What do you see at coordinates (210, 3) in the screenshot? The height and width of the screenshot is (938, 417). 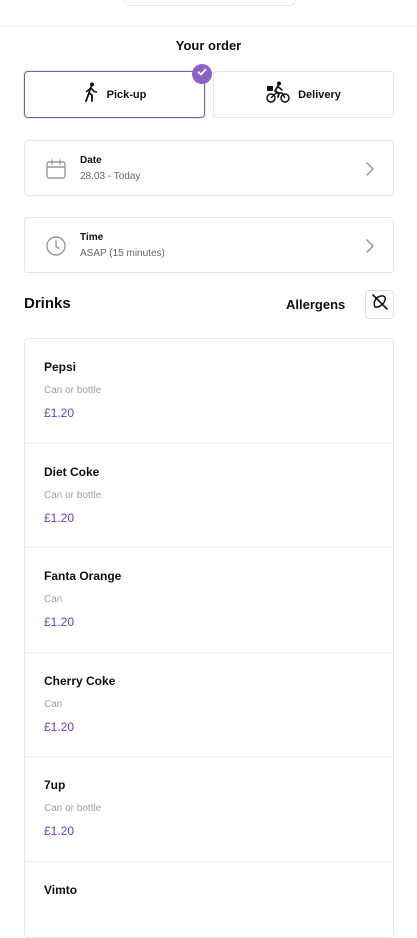 I see `top-search-pill` at bounding box center [210, 3].